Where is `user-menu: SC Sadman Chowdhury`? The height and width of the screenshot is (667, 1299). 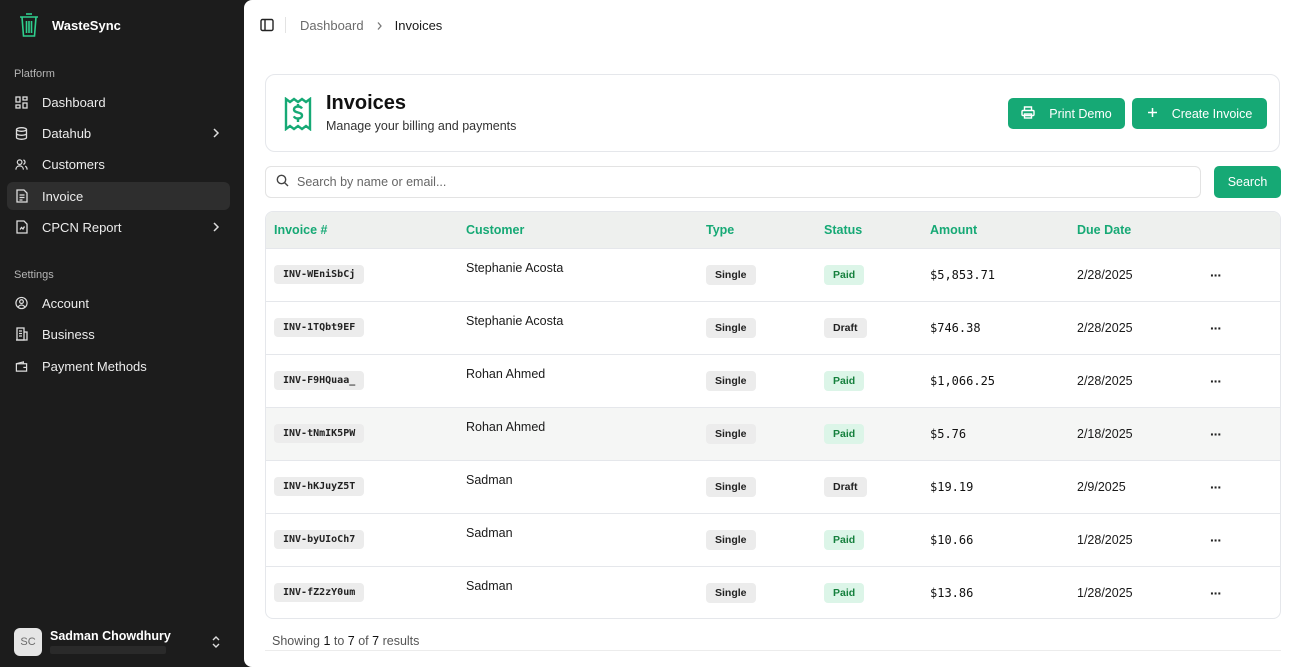 user-menu: SC Sadman Chowdhury is located at coordinates (122, 642).